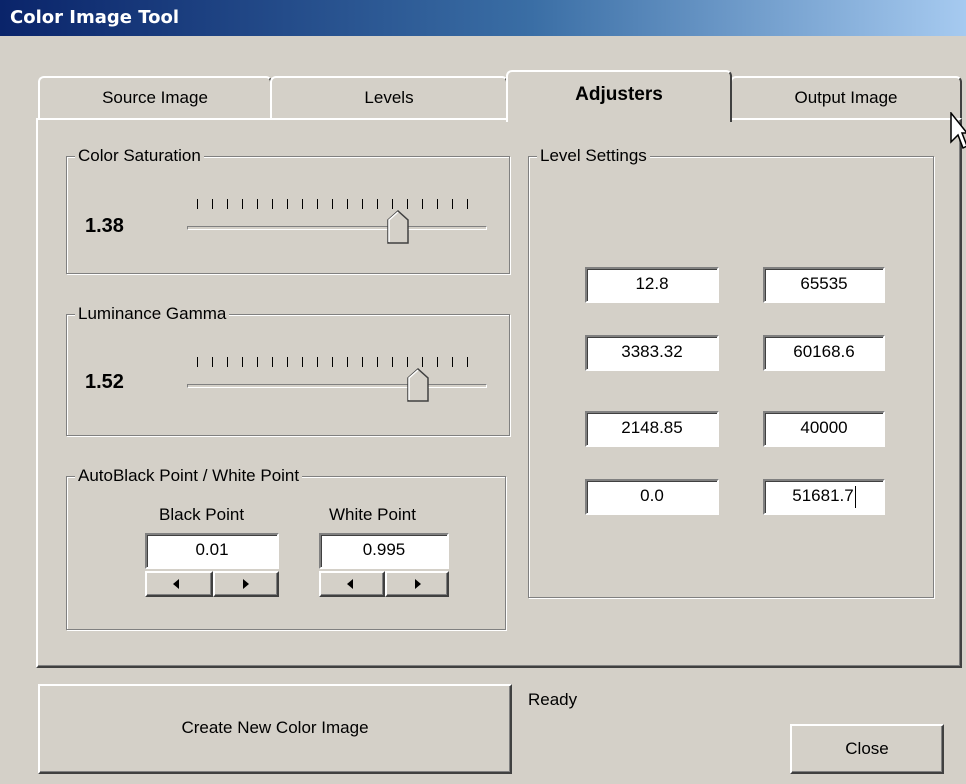 The height and width of the screenshot is (784, 966). What do you see at coordinates (139, 156) in the screenshot?
I see `color-saturation-legend: Color Saturation` at bounding box center [139, 156].